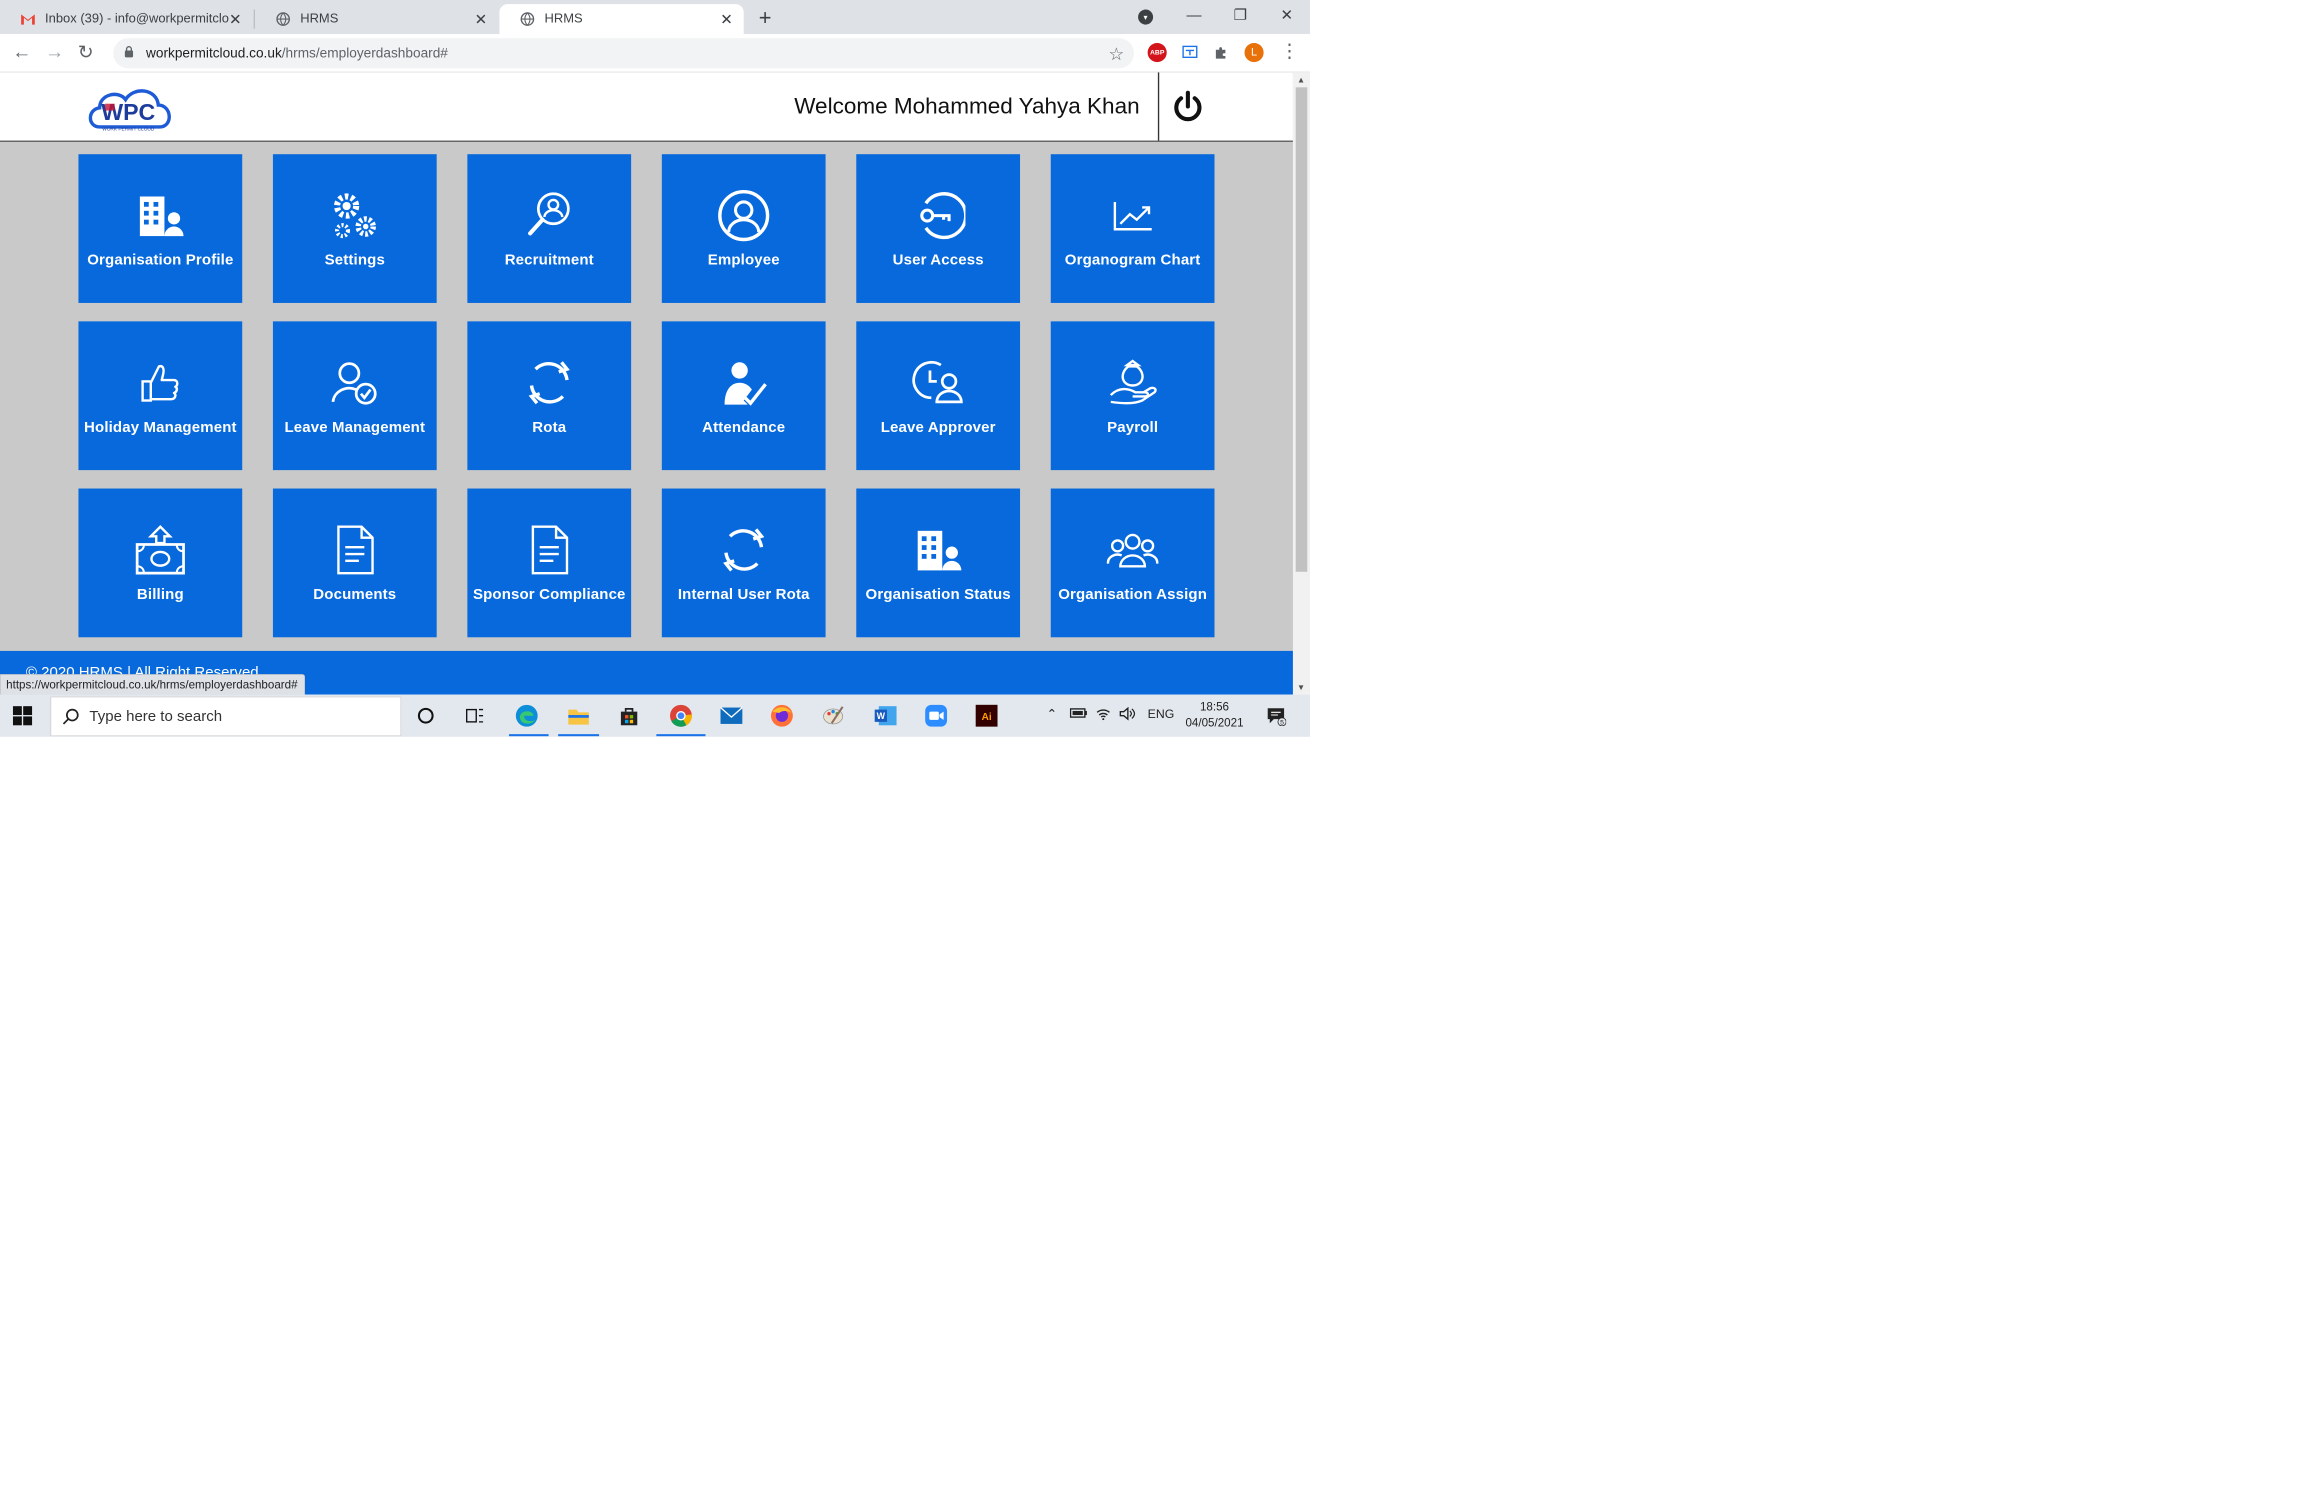 Image resolution: width=2298 pixels, height=1494 pixels. I want to click on refresh-icon, so click(549, 383).